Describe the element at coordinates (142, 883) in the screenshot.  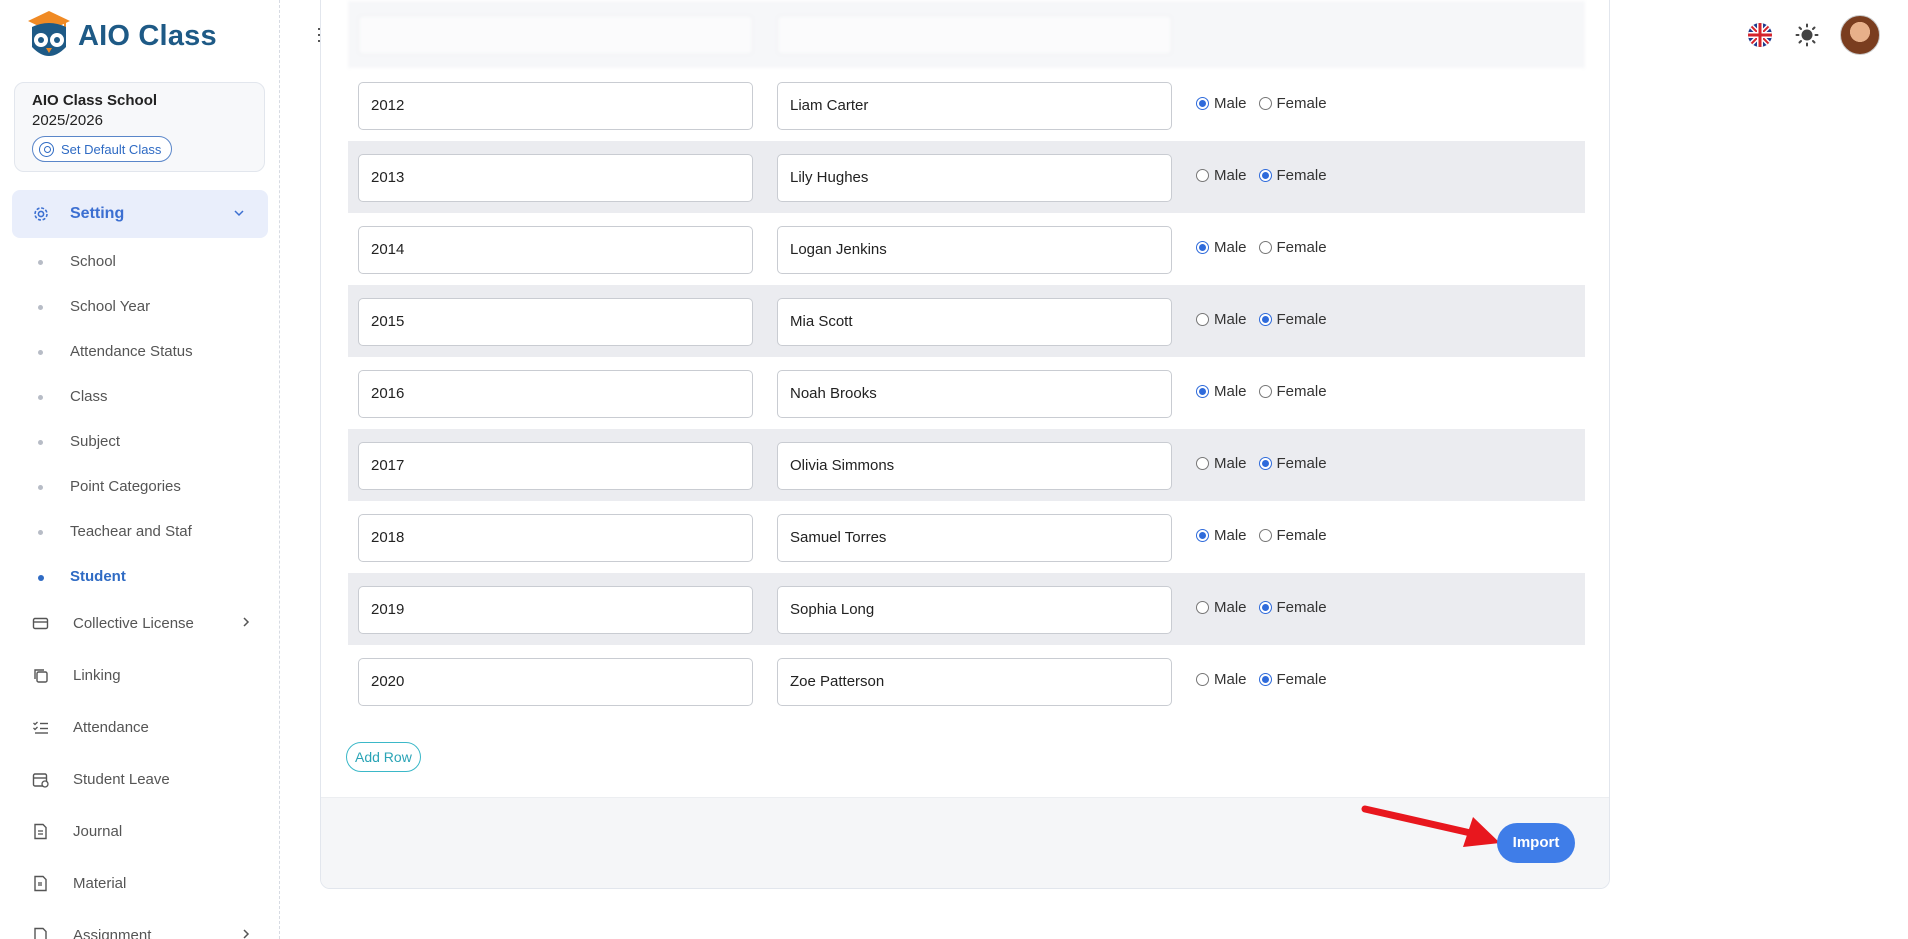
I see `sidebar-item-material: Material` at that location.